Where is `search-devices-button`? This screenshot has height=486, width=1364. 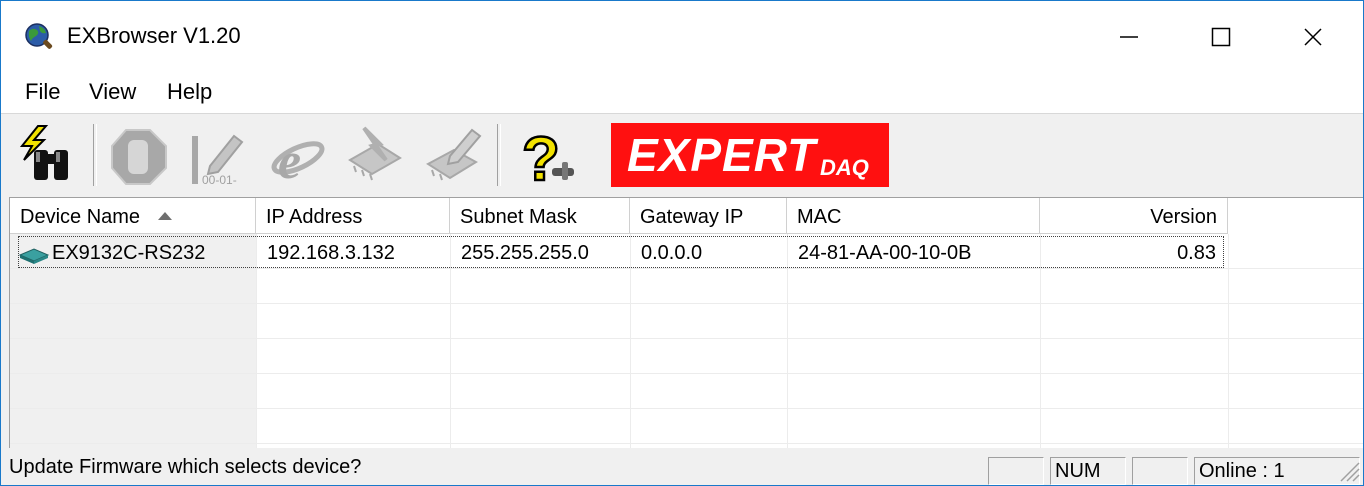
search-devices-button is located at coordinates (49, 155).